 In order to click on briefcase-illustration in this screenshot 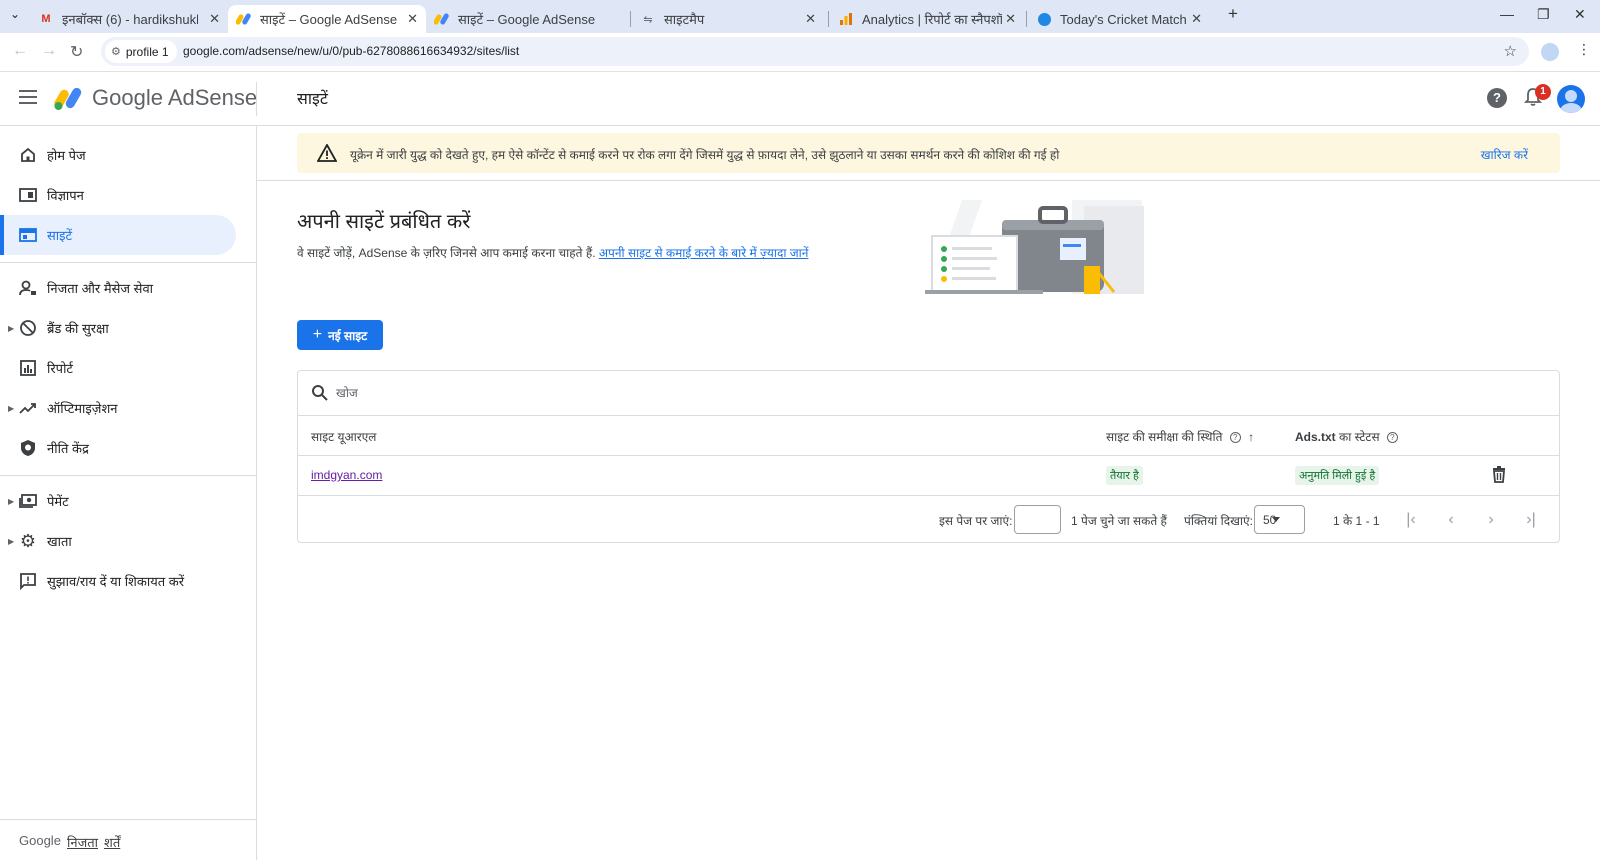, I will do `click(1034, 247)`.